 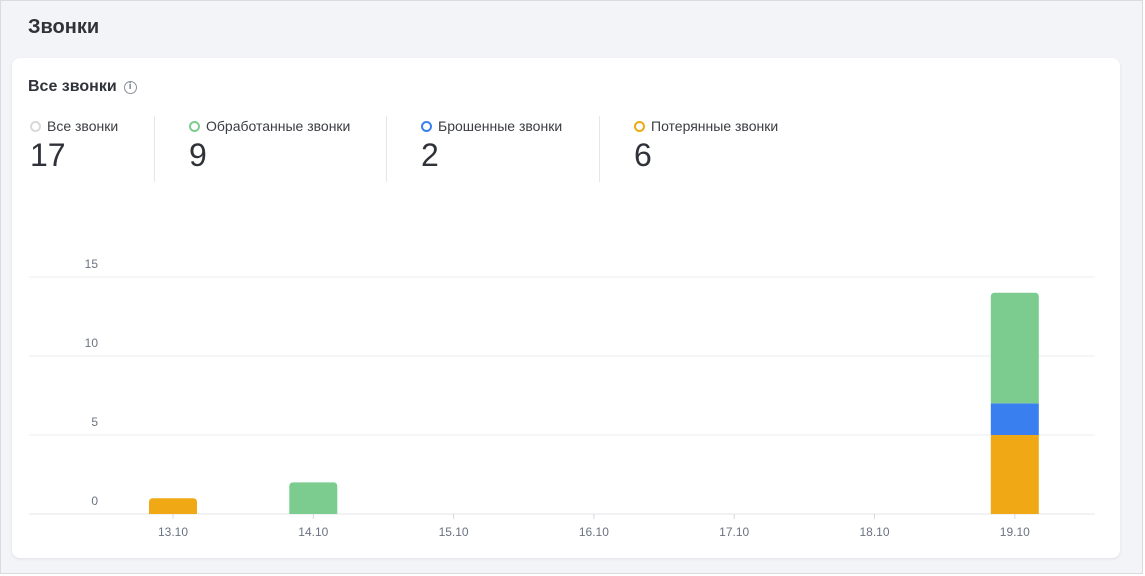 I want to click on x-tick-label: 19.10, so click(x=1015, y=532).